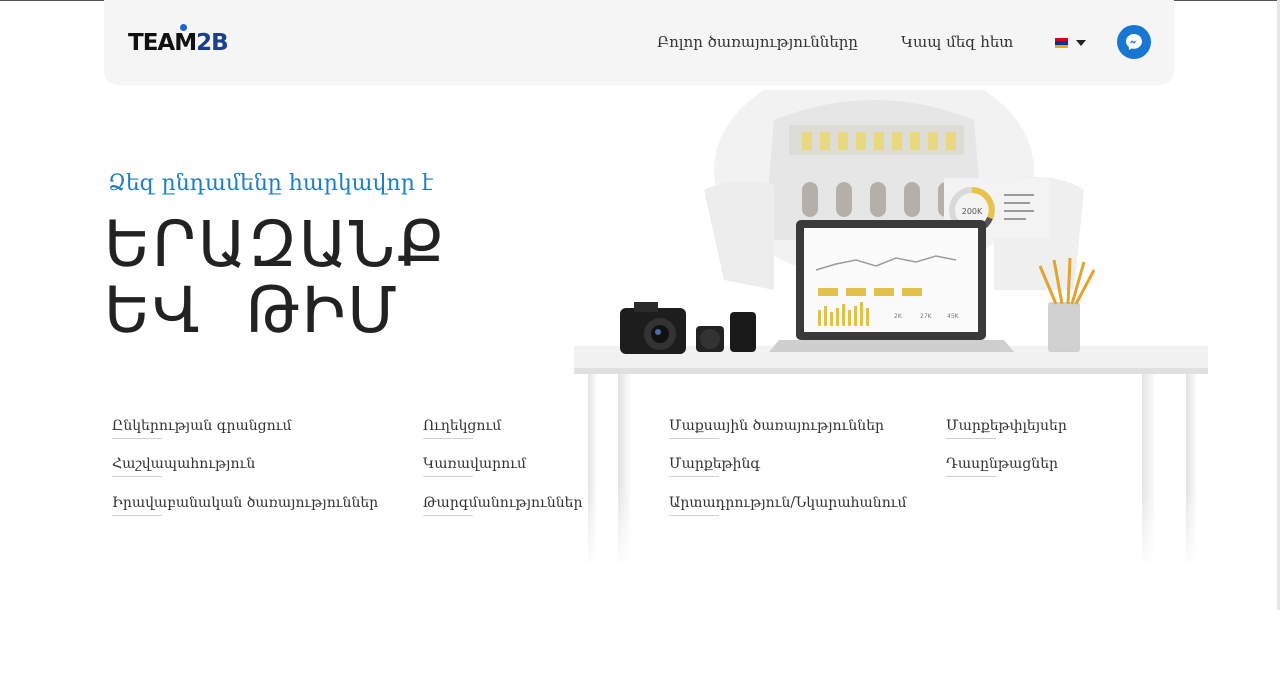 This screenshot has width=1280, height=695. I want to click on service-courses: Դասընթացներ, so click(1002, 466).